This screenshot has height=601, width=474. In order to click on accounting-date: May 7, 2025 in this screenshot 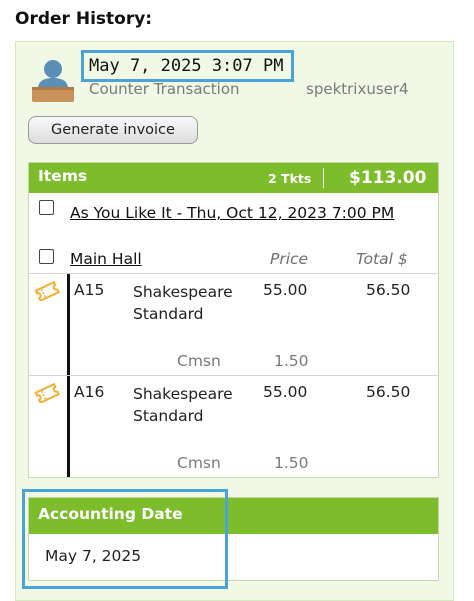, I will do `click(93, 556)`.